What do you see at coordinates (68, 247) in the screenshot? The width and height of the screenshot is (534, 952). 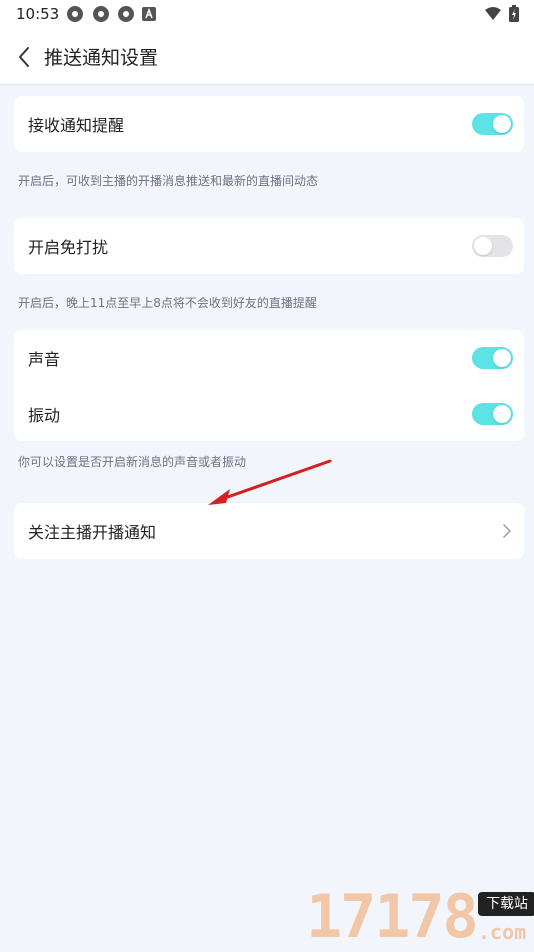 I see `setting-label: 开启免打扰` at bounding box center [68, 247].